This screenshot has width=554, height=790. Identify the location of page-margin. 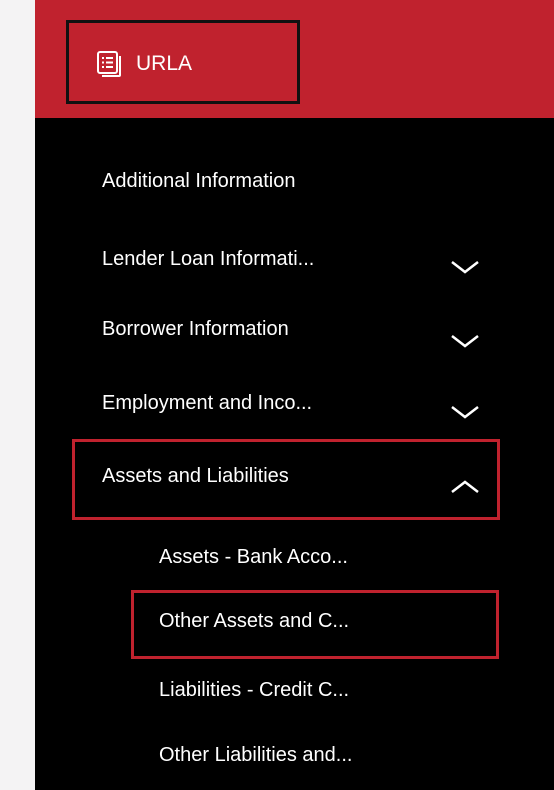
(17, 395).